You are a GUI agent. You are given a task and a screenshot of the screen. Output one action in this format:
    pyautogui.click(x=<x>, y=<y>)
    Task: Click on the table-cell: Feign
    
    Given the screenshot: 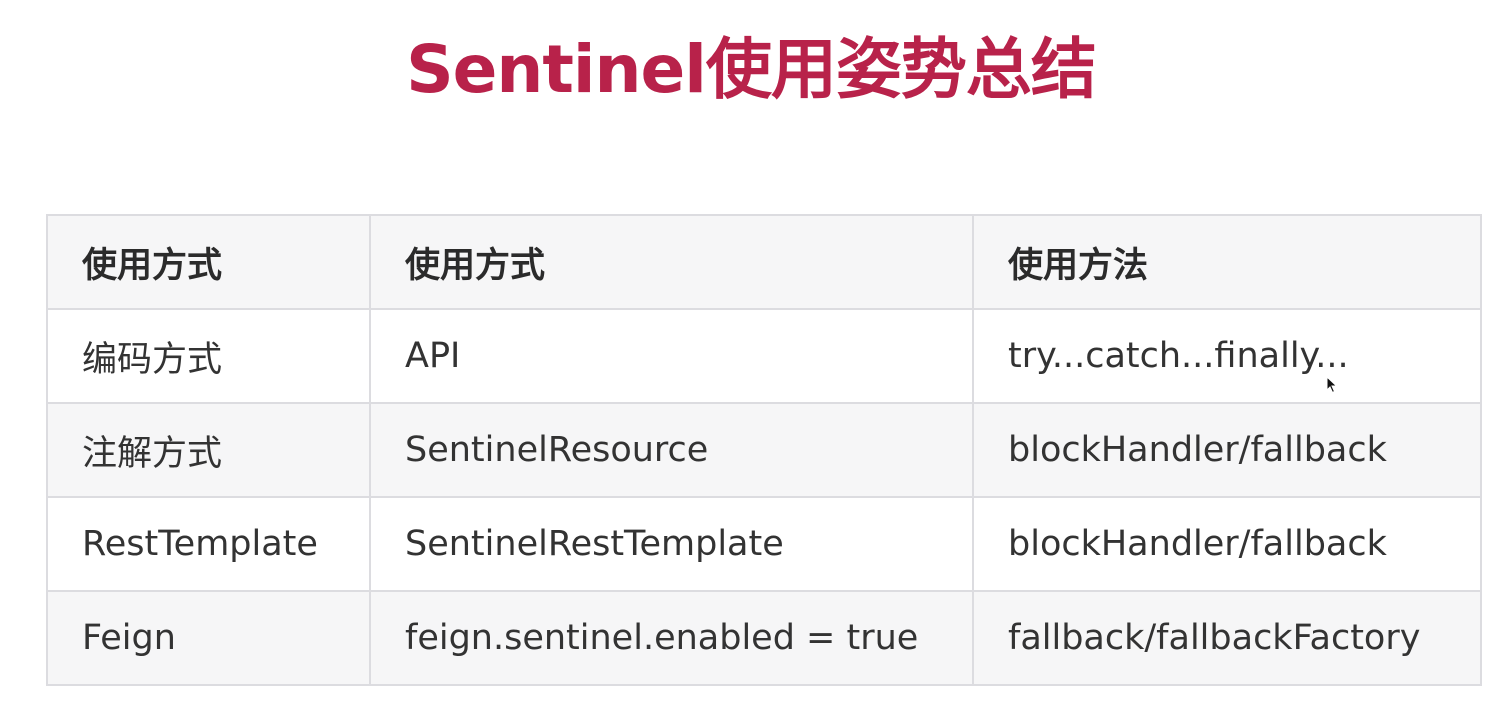 What is the action you would take?
    pyautogui.click(x=208, y=638)
    